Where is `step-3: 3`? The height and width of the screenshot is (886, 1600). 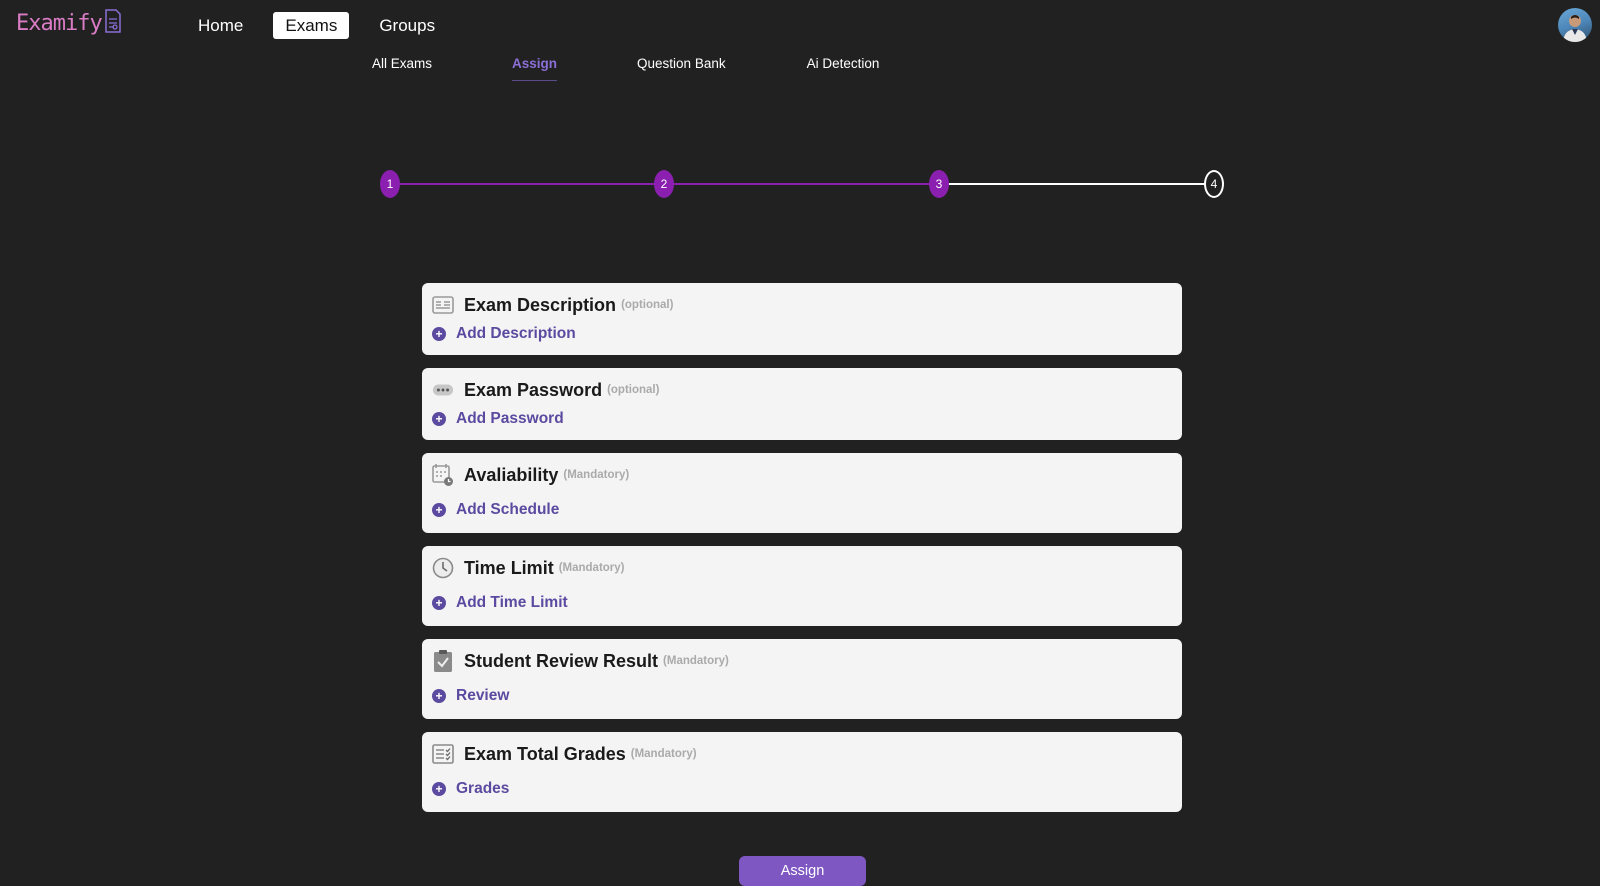
step-3: 3 is located at coordinates (939, 184).